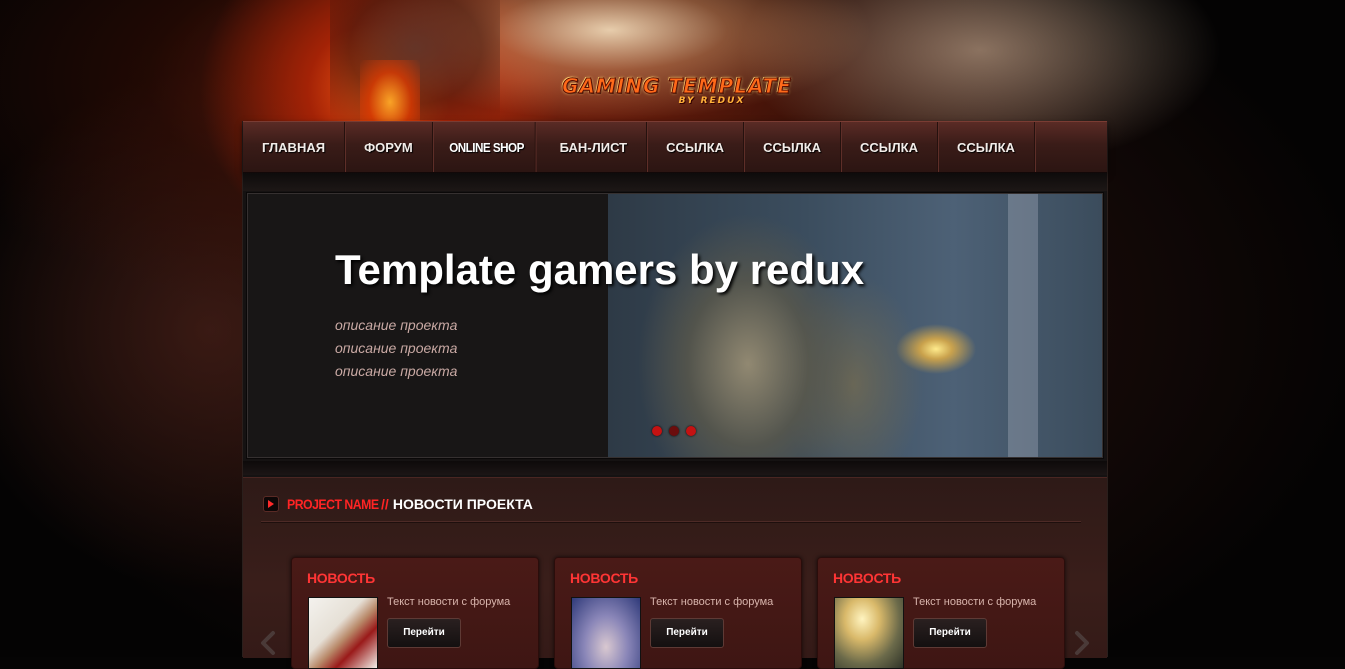  I want to click on slider-pagination, so click(674, 431).